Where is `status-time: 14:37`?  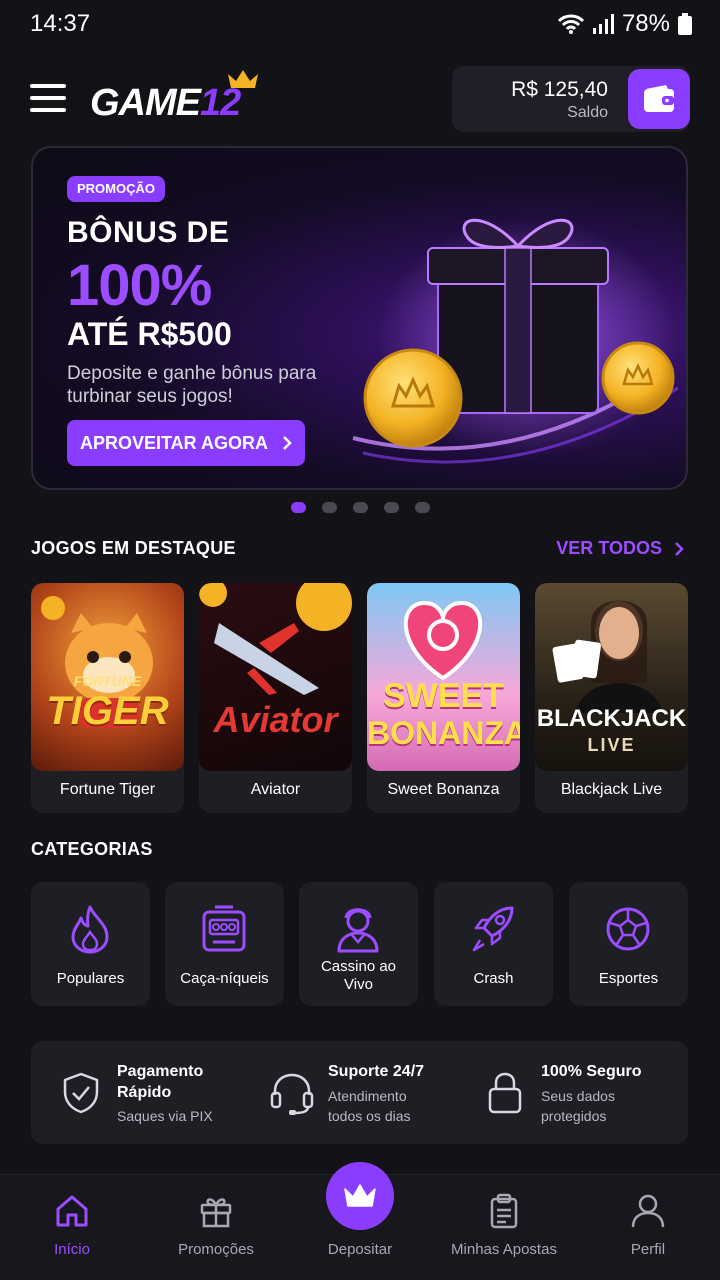 status-time: 14:37 is located at coordinates (60, 23).